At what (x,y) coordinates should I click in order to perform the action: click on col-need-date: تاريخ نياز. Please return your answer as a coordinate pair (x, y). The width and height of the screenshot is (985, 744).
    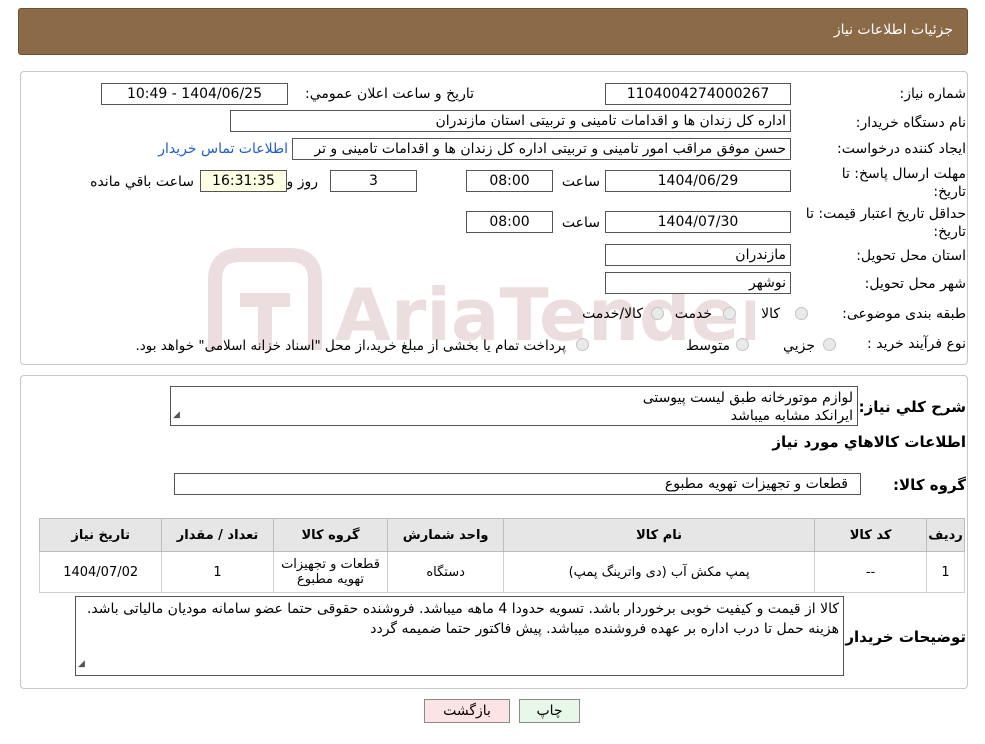
    Looking at the image, I should click on (100, 535).